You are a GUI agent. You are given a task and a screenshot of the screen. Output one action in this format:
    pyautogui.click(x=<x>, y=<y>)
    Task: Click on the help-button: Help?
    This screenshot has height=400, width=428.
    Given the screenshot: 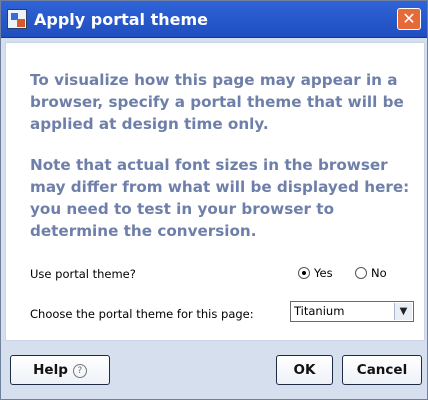 What is the action you would take?
    pyautogui.click(x=60, y=370)
    